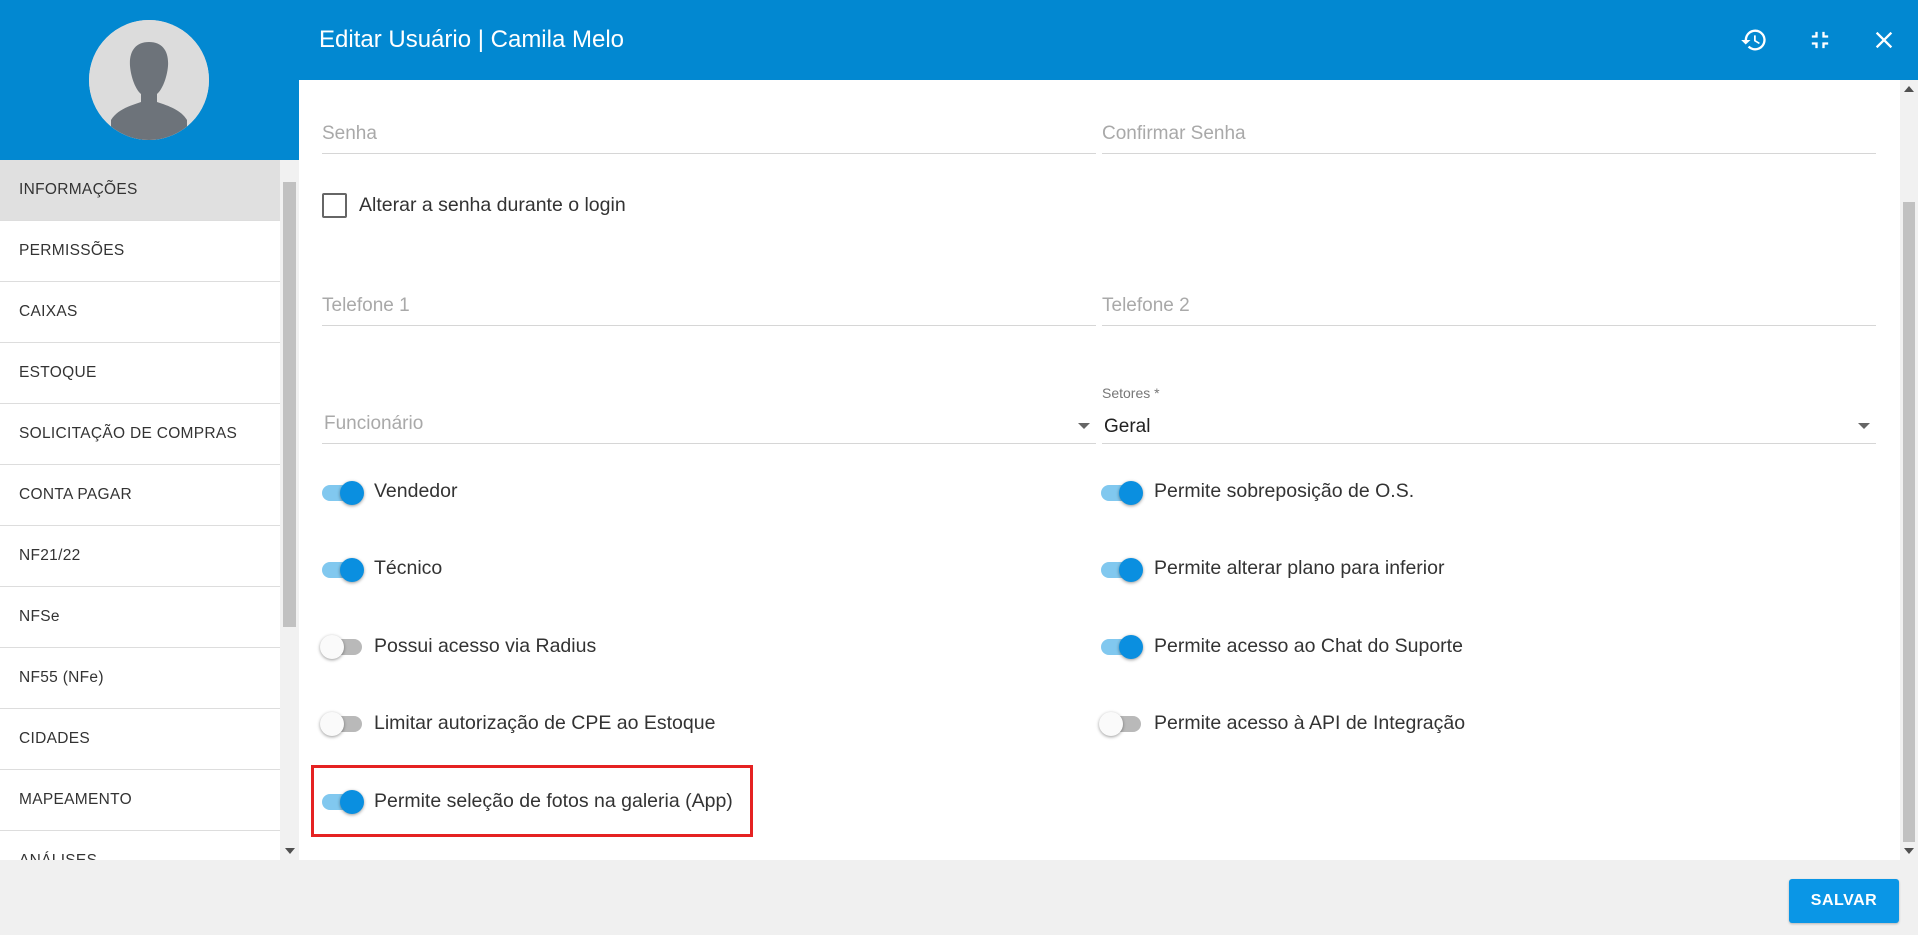 The image size is (1918, 935). What do you see at coordinates (709, 305) in the screenshot?
I see `telefone1-field: Telefone 1` at bounding box center [709, 305].